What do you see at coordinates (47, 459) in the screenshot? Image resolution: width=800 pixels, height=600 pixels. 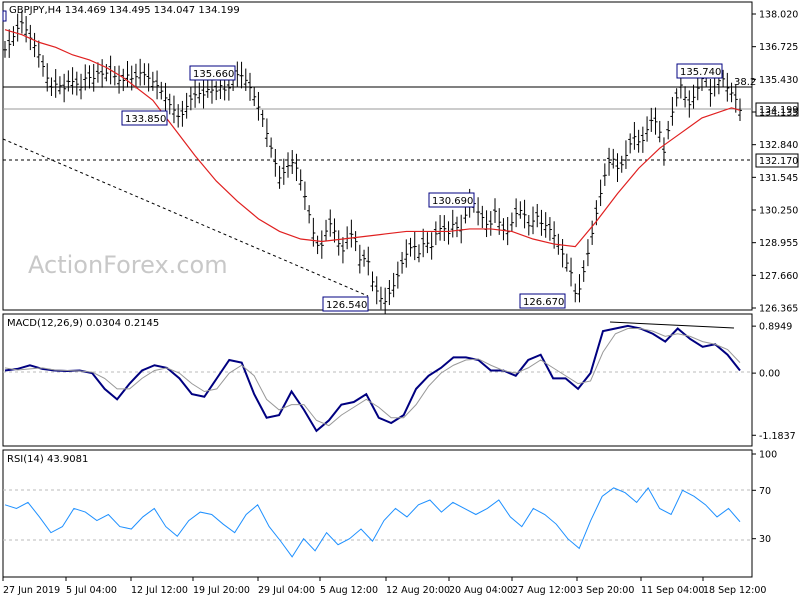 I see `rsi-info: RSI(14) 43.9081` at bounding box center [47, 459].